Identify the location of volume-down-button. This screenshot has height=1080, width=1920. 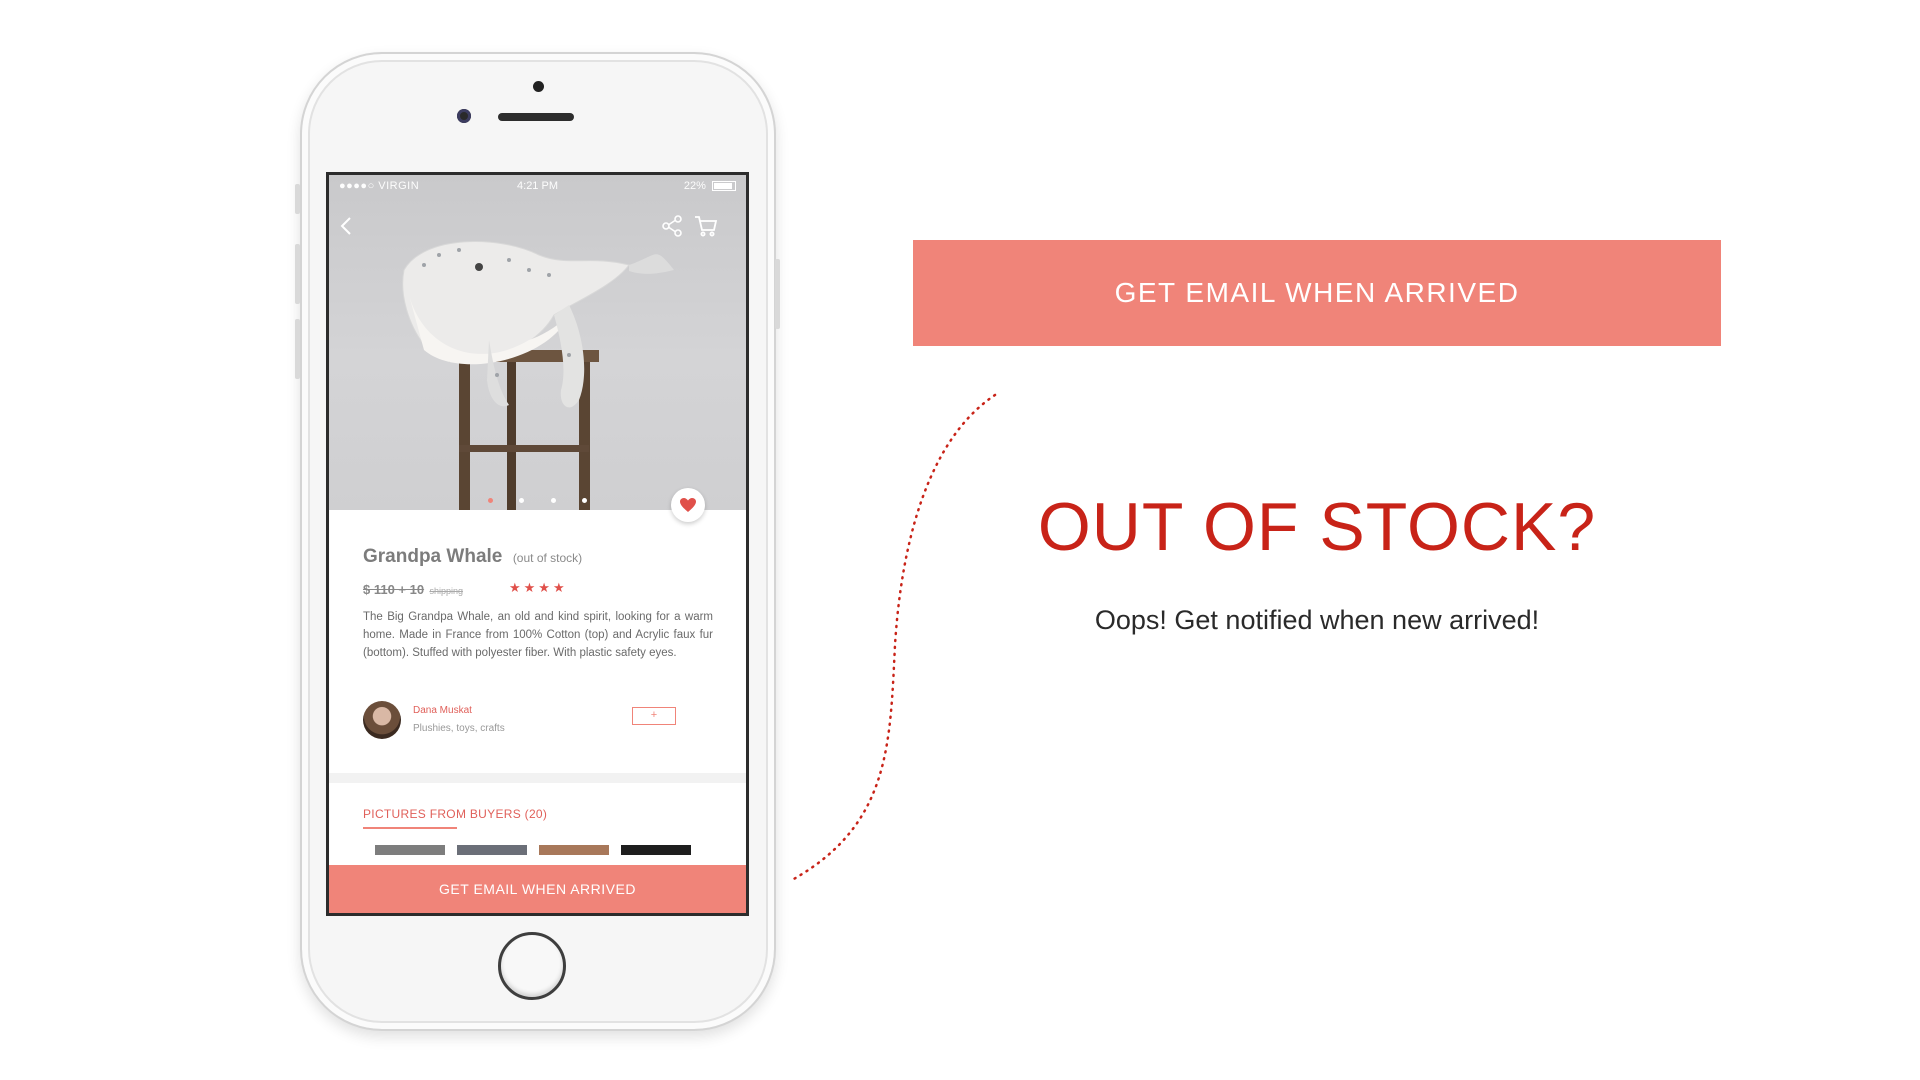
(297, 349).